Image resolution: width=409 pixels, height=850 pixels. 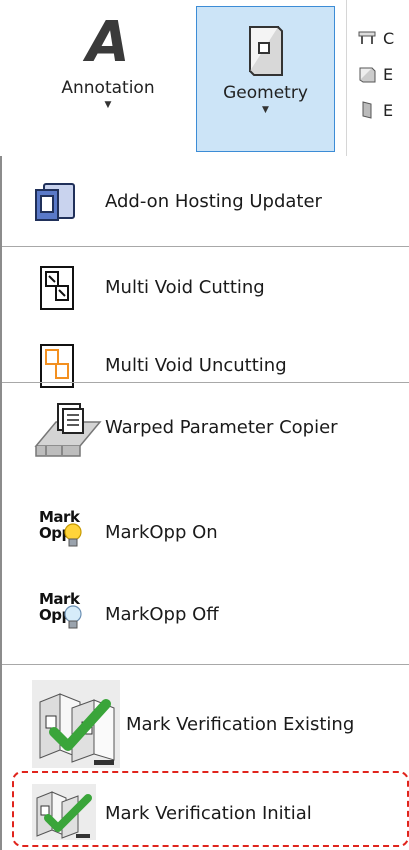 I want to click on small-command-3-label: E, so click(x=388, y=110).